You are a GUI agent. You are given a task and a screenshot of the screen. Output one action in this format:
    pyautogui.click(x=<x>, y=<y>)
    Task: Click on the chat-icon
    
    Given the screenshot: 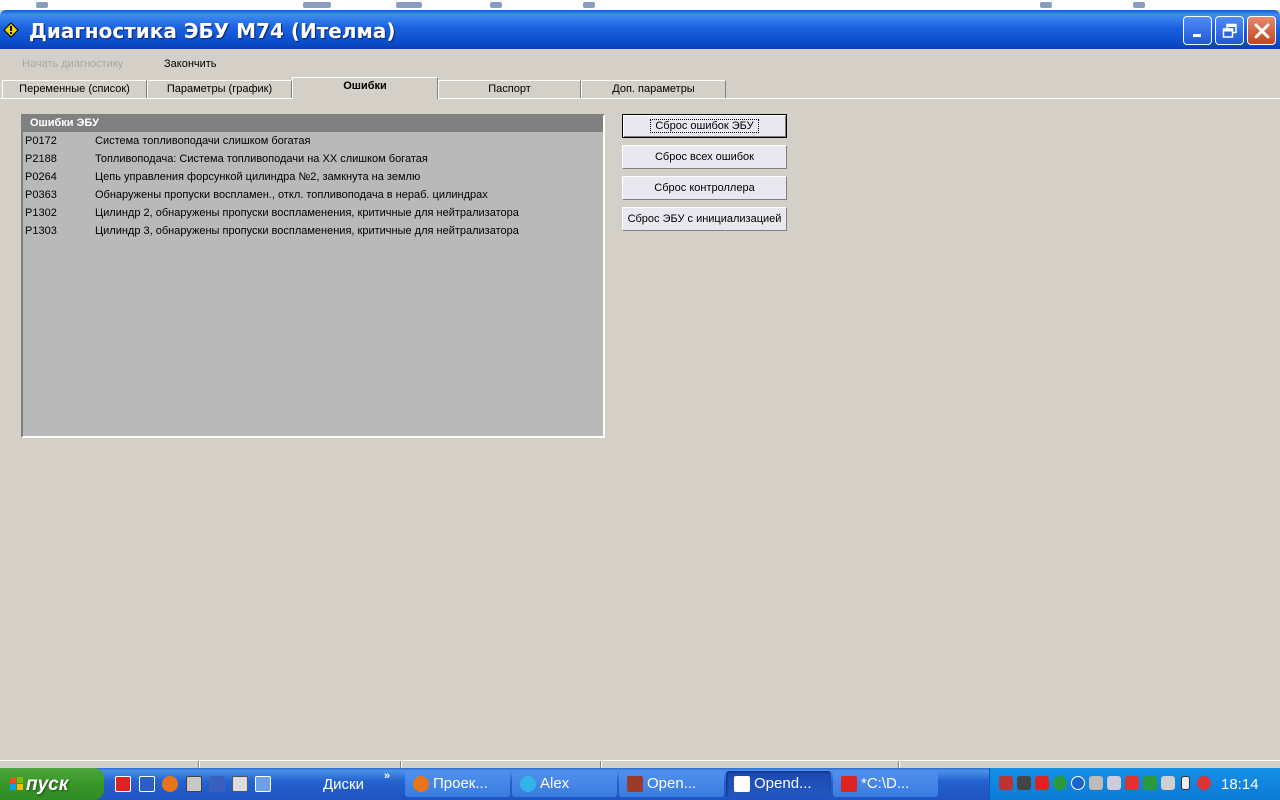 What is the action you would take?
    pyautogui.click(x=528, y=784)
    